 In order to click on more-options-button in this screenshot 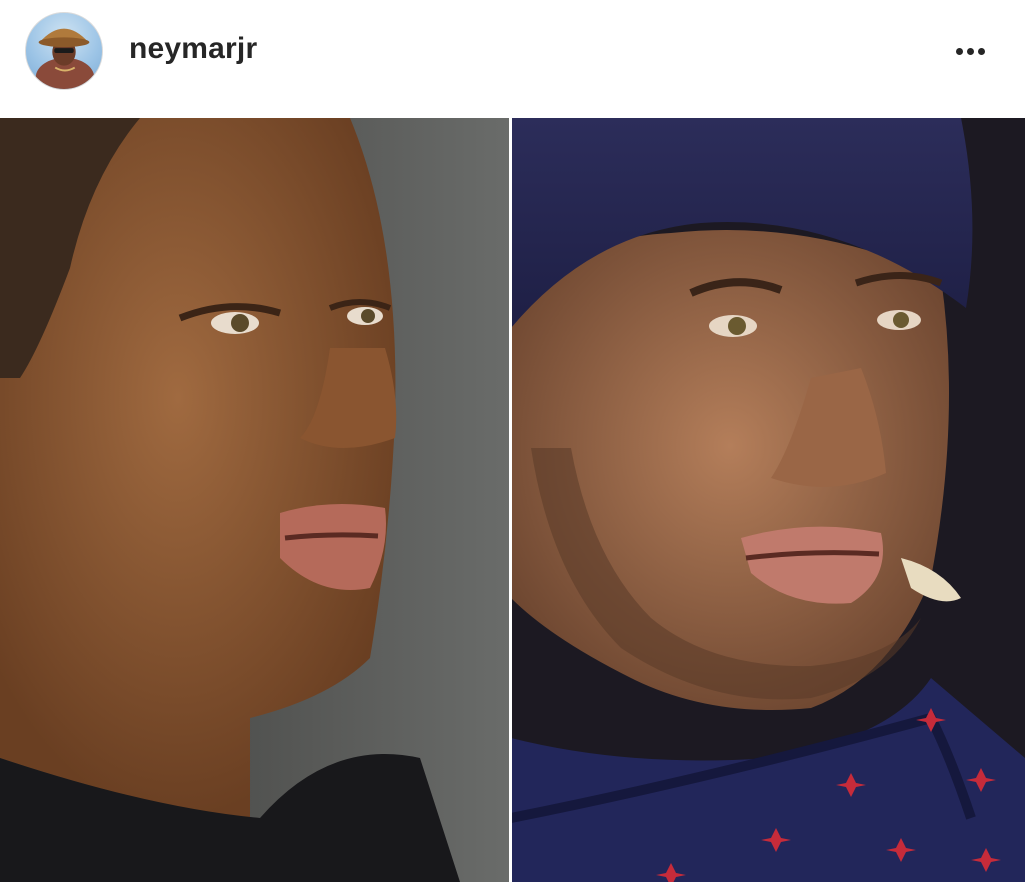, I will do `click(970, 51)`.